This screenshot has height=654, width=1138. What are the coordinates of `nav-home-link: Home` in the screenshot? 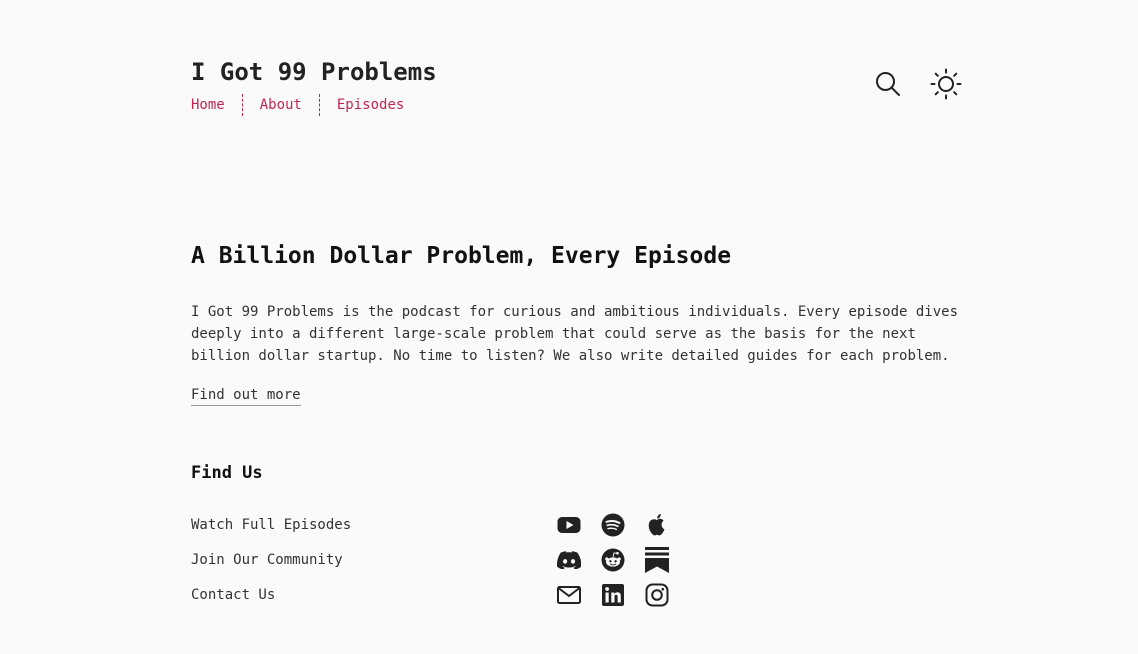 It's located at (208, 105).